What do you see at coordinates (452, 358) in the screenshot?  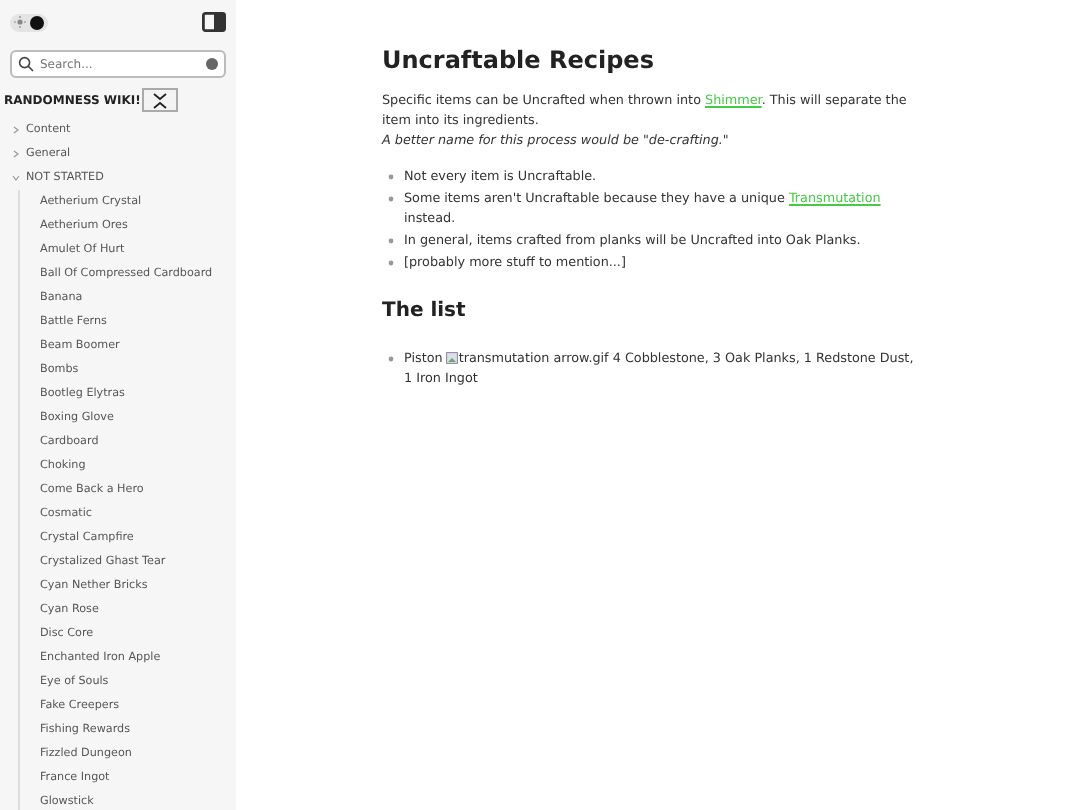 I see `broken-image-icon` at bounding box center [452, 358].